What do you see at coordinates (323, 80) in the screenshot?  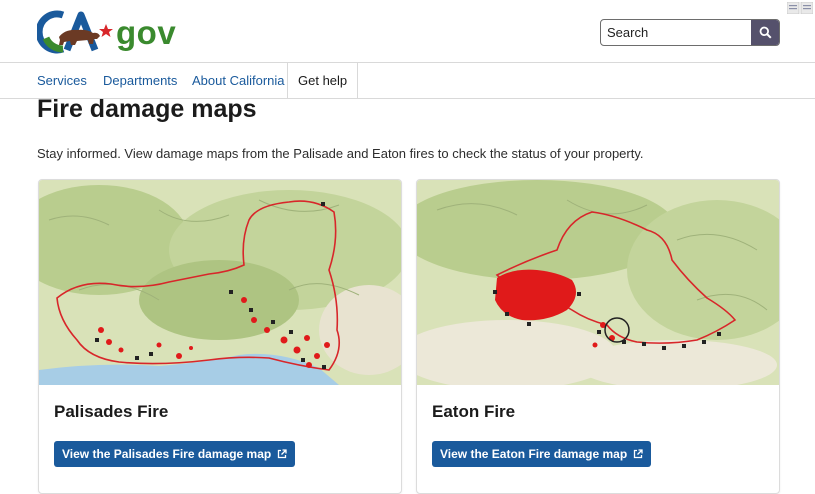 I see `nav-item-get-help: Get help` at bounding box center [323, 80].